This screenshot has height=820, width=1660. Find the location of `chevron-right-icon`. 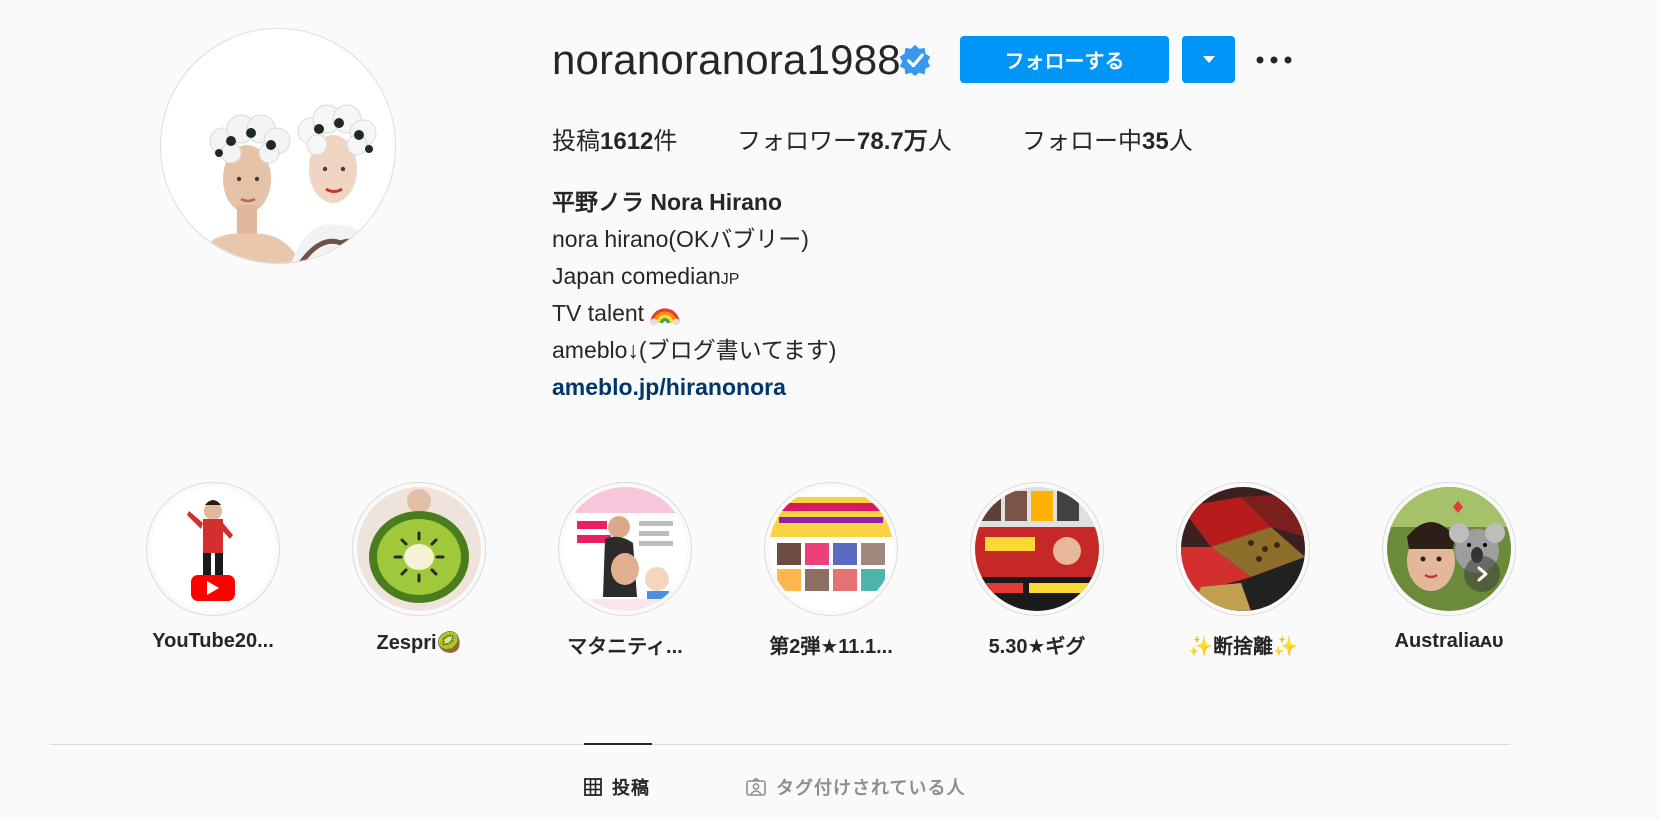

chevron-right-icon is located at coordinates (1482, 574).